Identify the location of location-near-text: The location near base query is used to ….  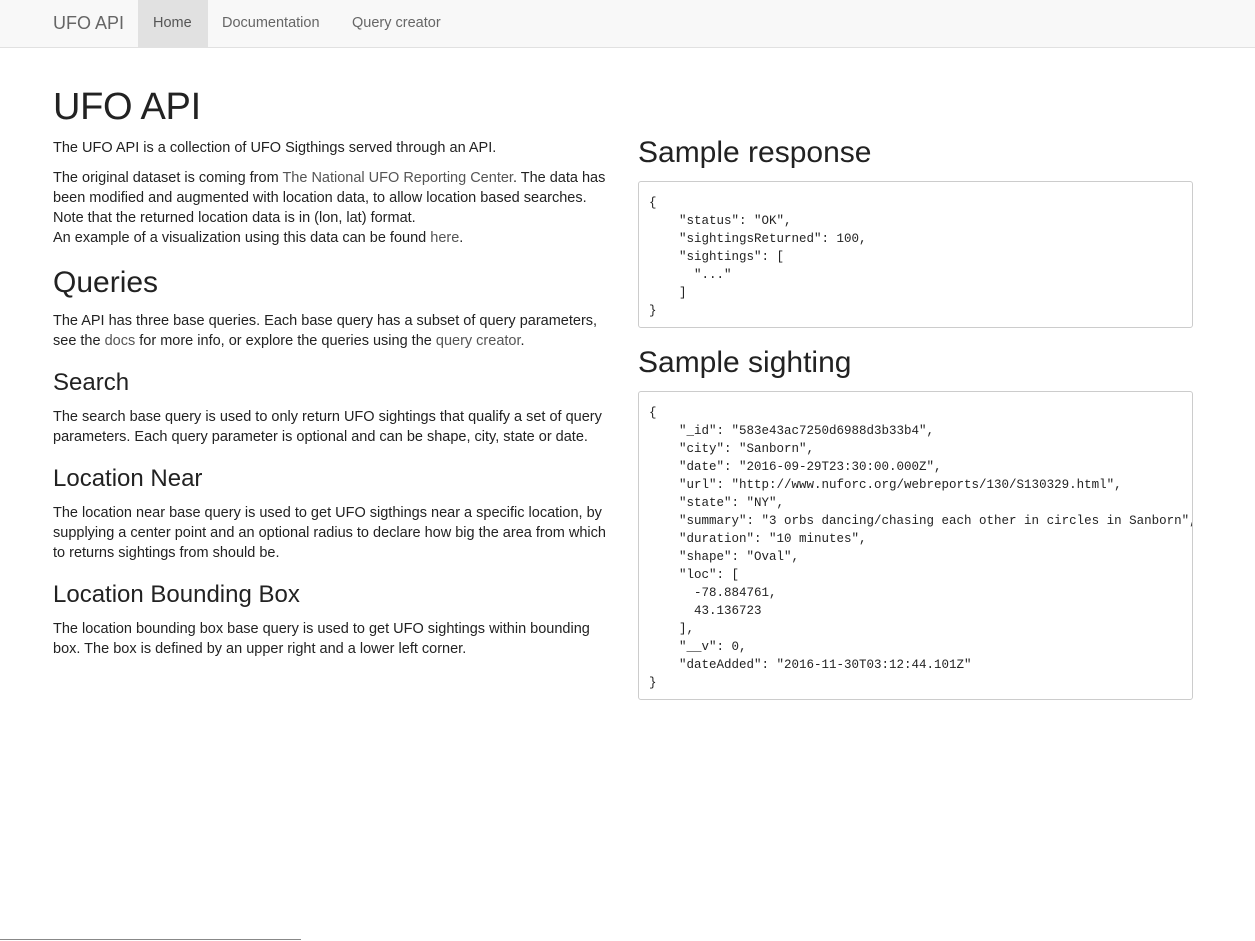
(329, 533).